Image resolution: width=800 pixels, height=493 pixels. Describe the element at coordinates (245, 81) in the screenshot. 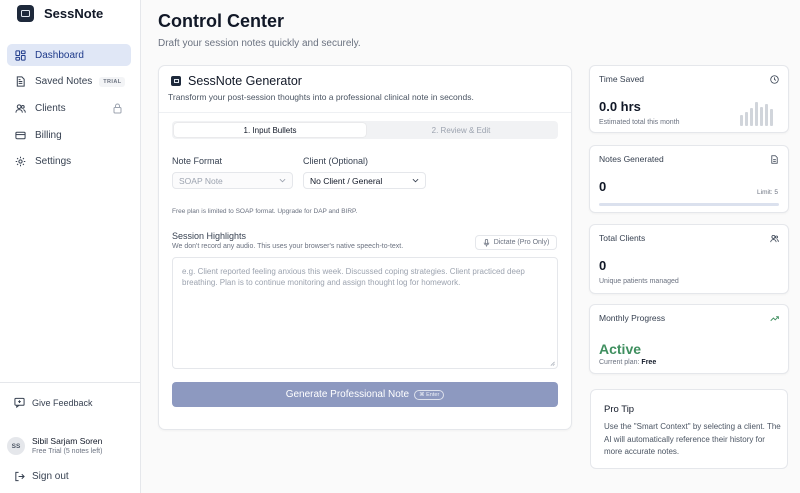

I see `generator-title: SessNote Generator` at that location.